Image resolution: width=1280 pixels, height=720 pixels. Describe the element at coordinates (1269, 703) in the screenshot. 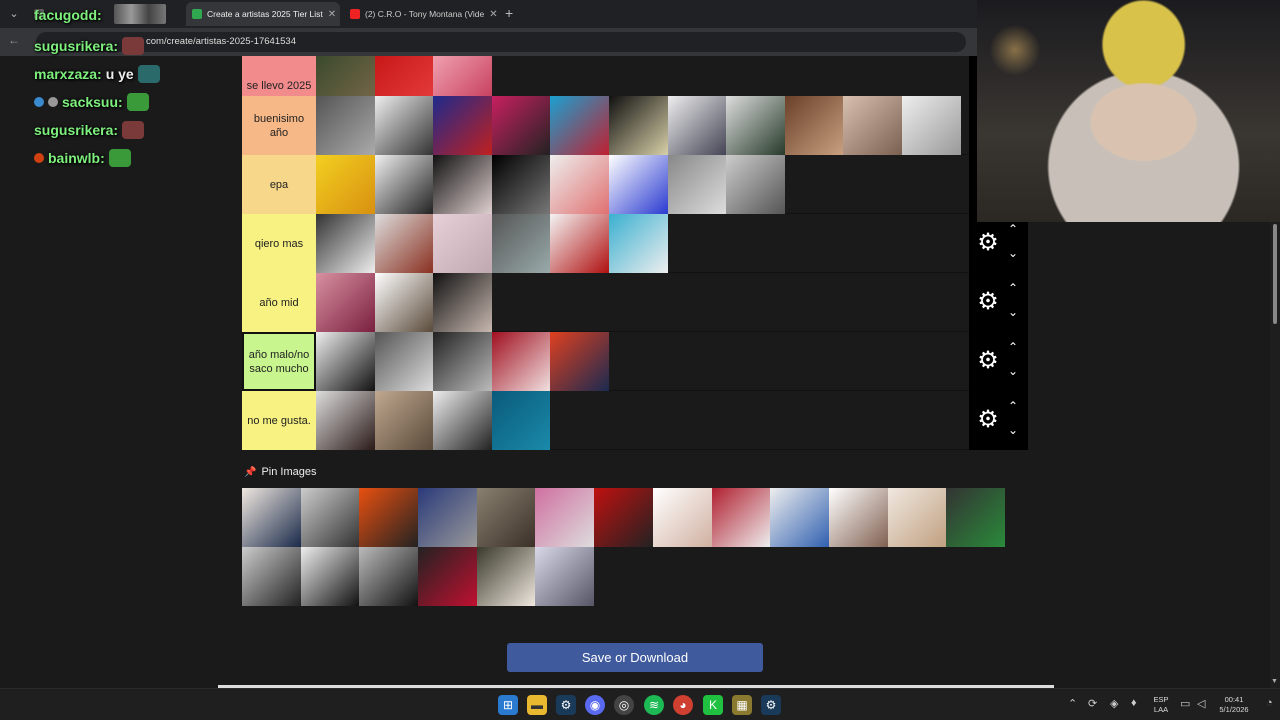

I see `notification-bell-icon: ◔` at that location.